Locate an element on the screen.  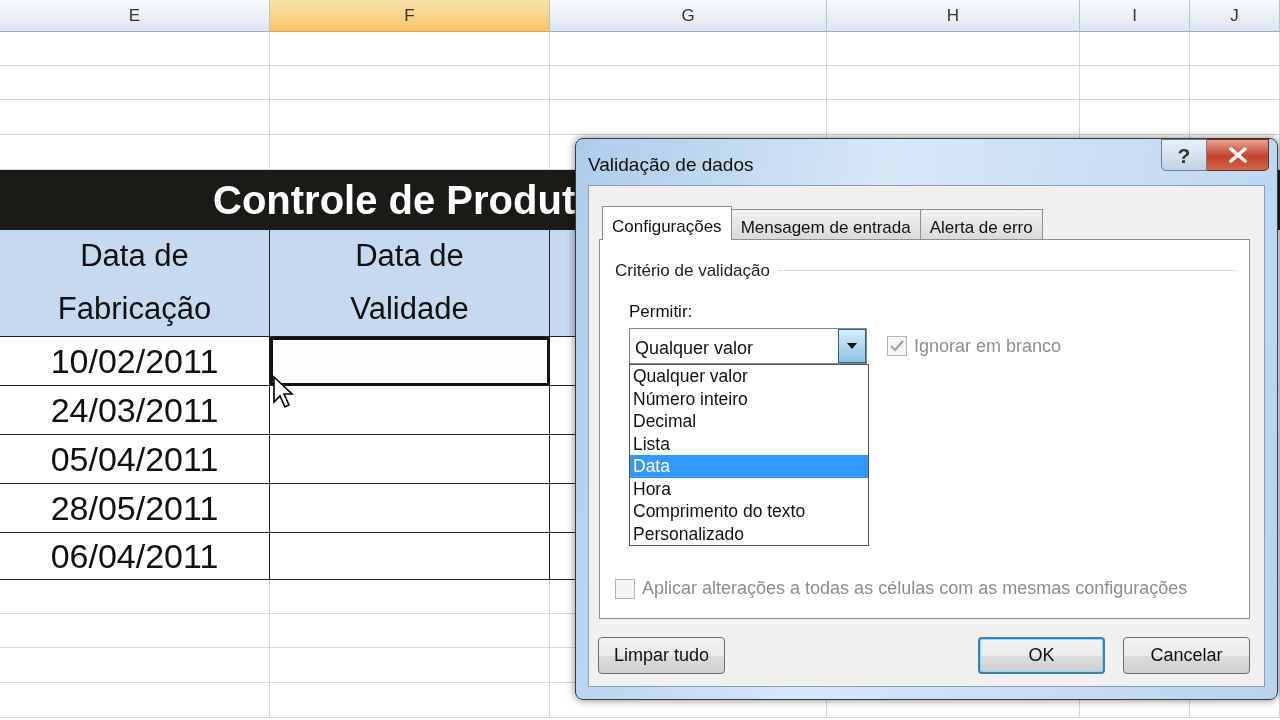
section-label: Critério de validação is located at coordinates (692, 271).